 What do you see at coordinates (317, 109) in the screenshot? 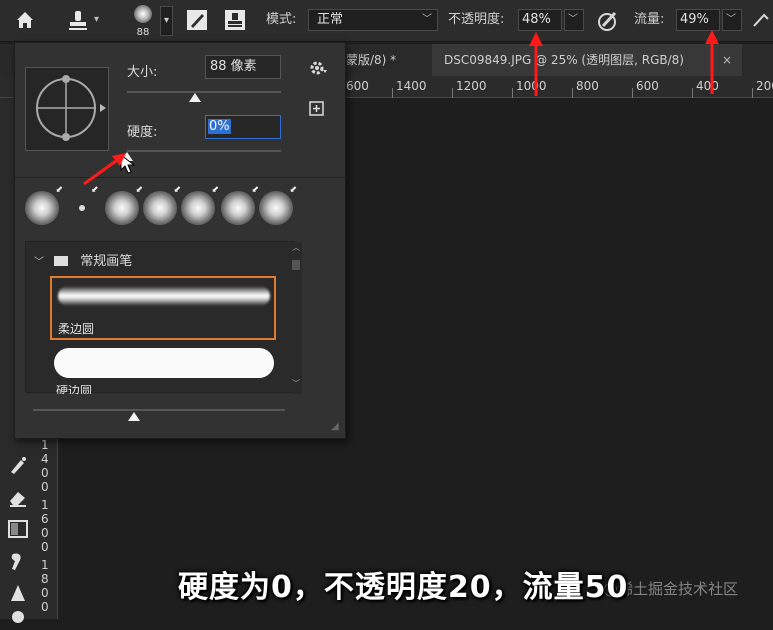
I see `new-preset-icon` at bounding box center [317, 109].